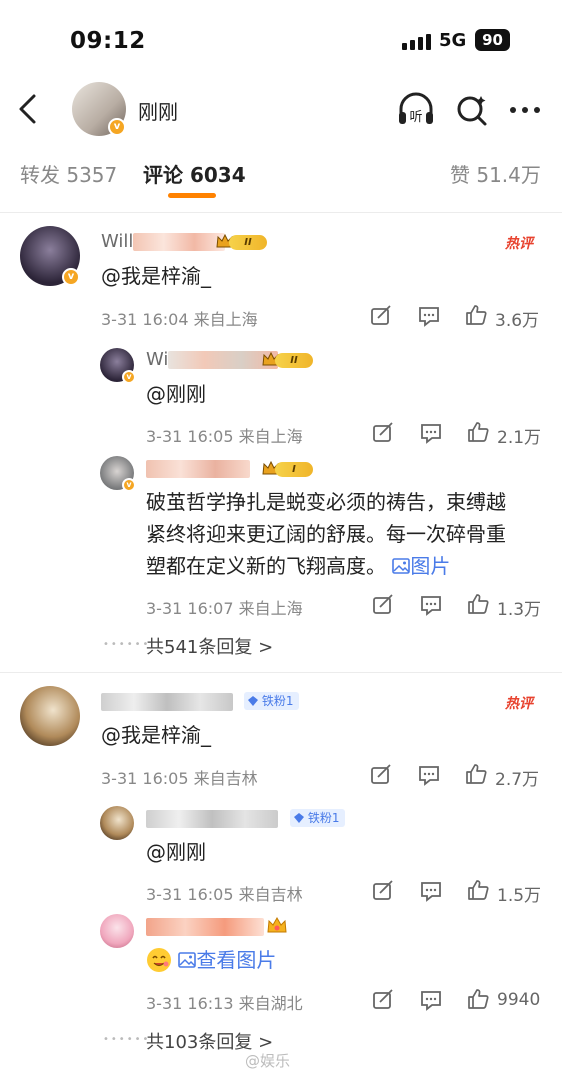  Describe the element at coordinates (277, 924) in the screenshot. I see `crown-badge-icon` at that location.